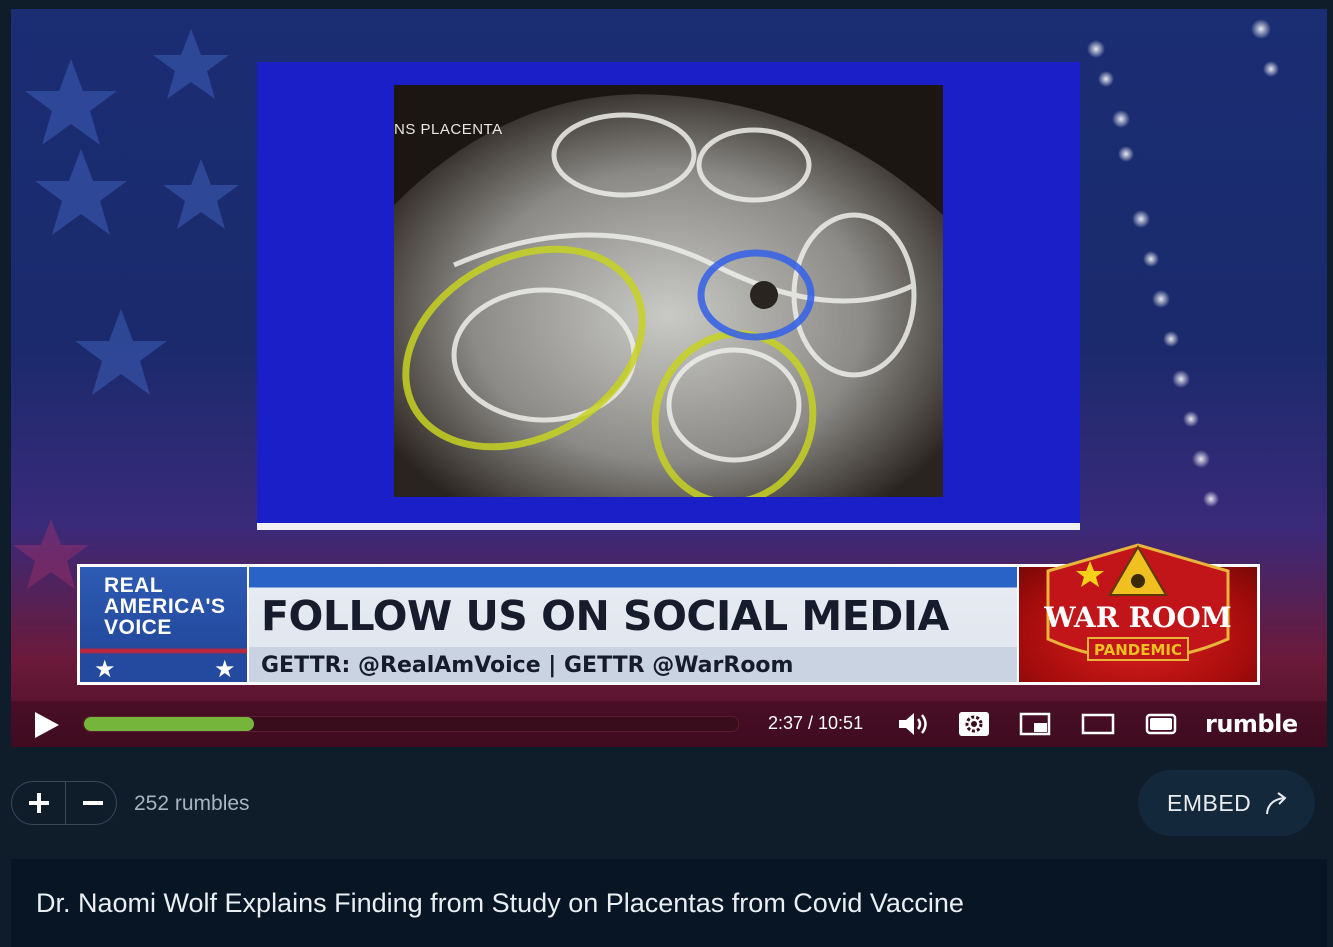 This screenshot has width=1333, height=947. Describe the element at coordinates (1137, 617) in the screenshot. I see `war-room-title: WAR ROOM` at that location.